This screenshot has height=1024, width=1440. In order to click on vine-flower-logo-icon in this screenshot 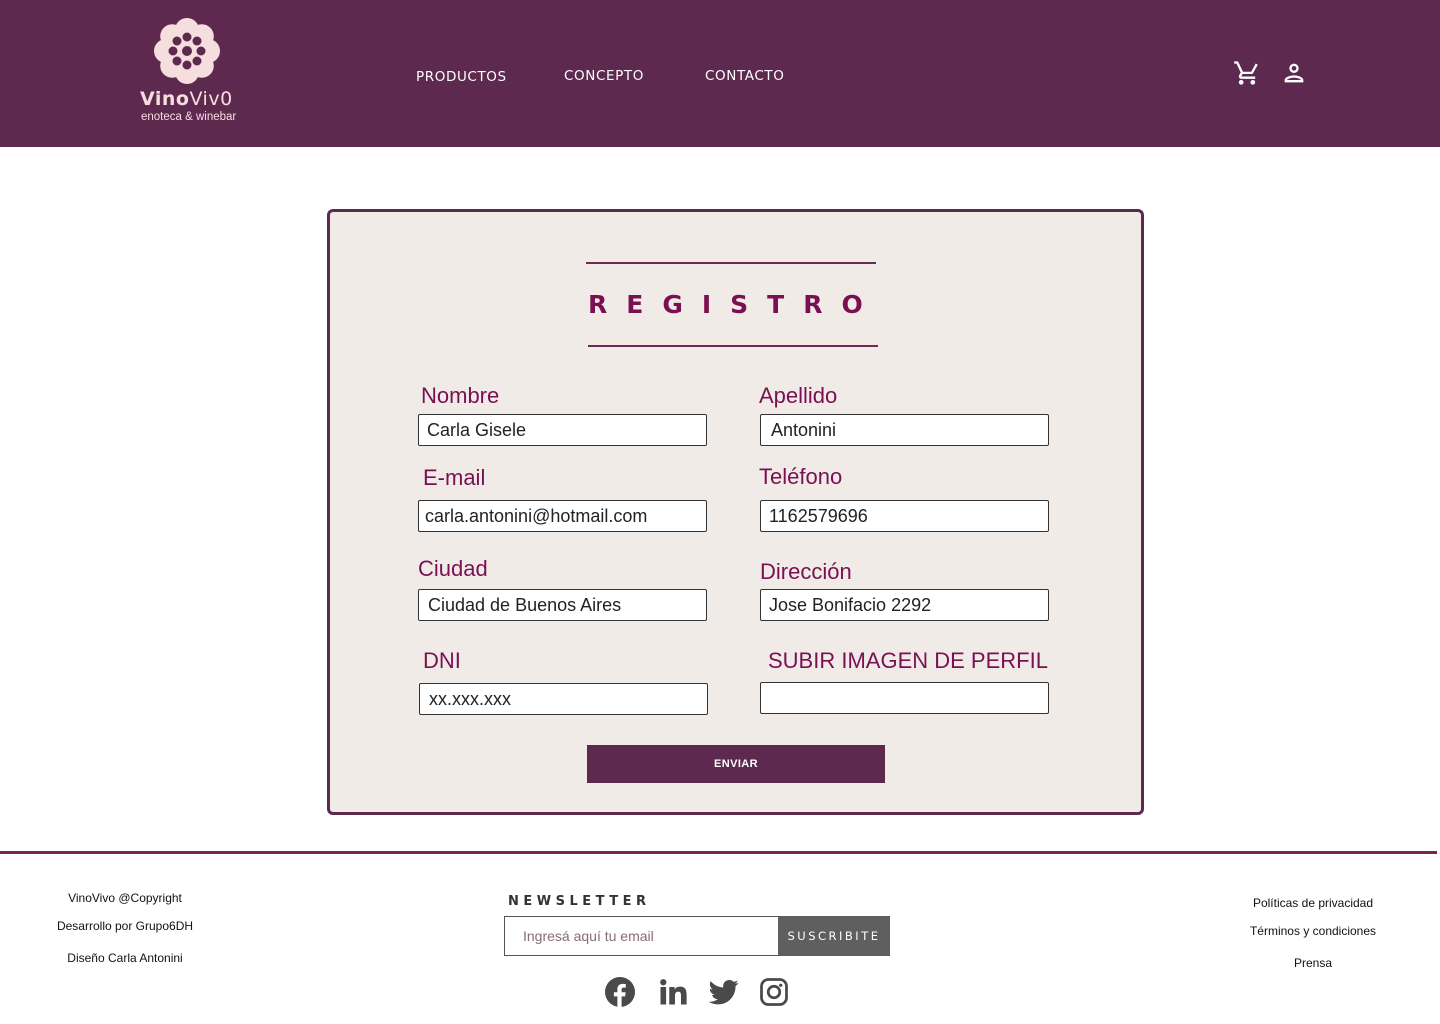, I will do `click(187, 51)`.